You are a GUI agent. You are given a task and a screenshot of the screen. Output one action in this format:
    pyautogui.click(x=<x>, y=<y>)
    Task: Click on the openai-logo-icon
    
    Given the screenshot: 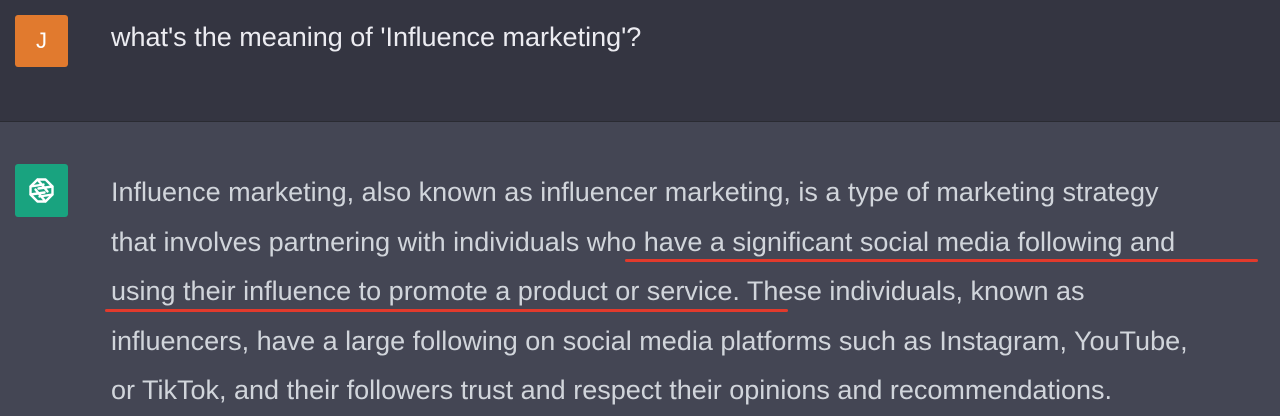 What is the action you would take?
    pyautogui.click(x=41, y=190)
    